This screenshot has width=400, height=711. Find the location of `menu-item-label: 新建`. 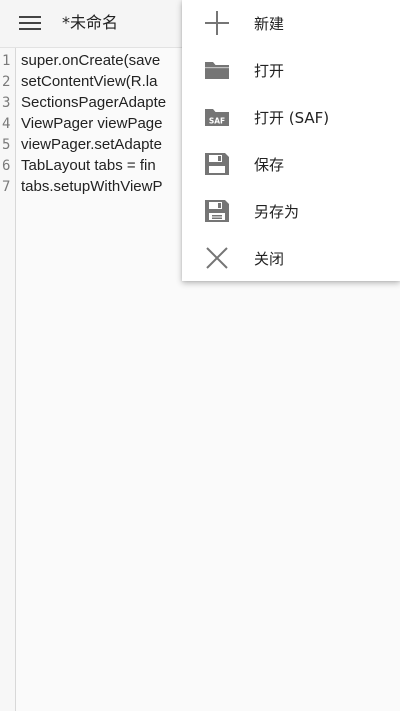

menu-item-label: 新建 is located at coordinates (269, 24).